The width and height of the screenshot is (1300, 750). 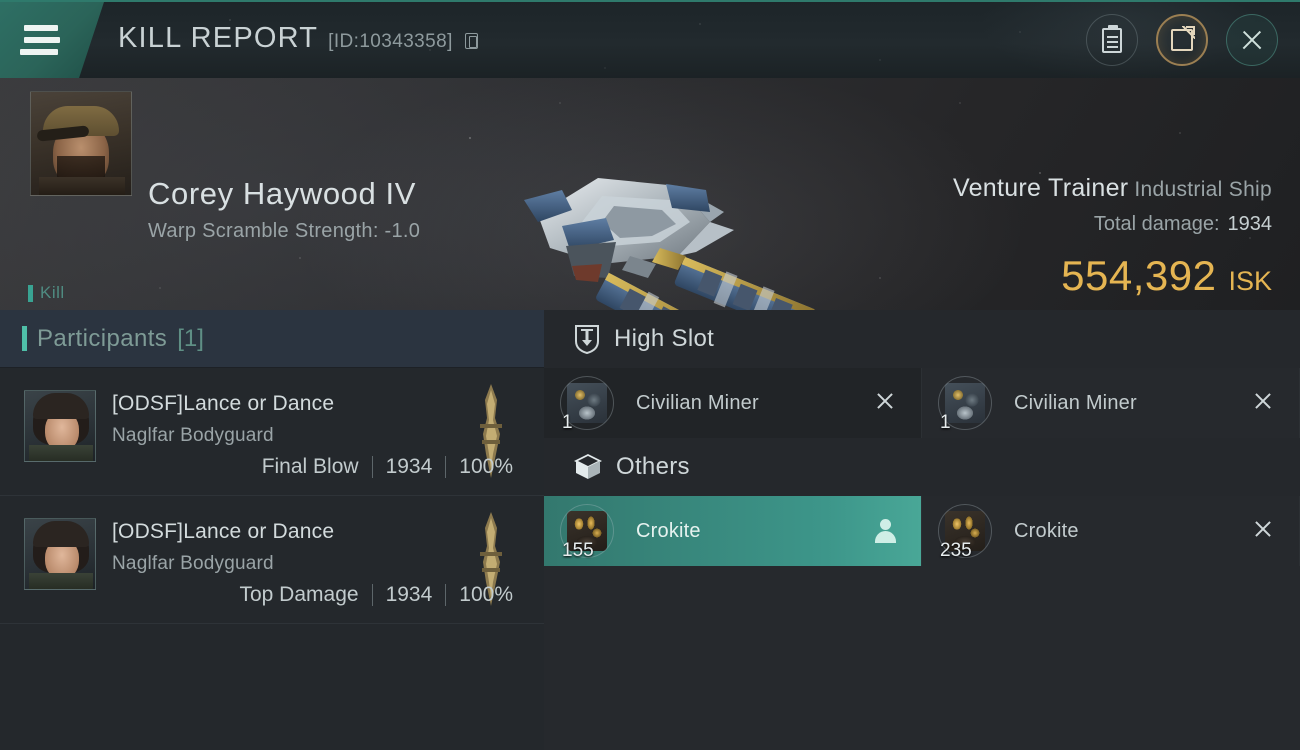 I want to click on section-header-high-slot: High Slot, so click(x=922, y=339).